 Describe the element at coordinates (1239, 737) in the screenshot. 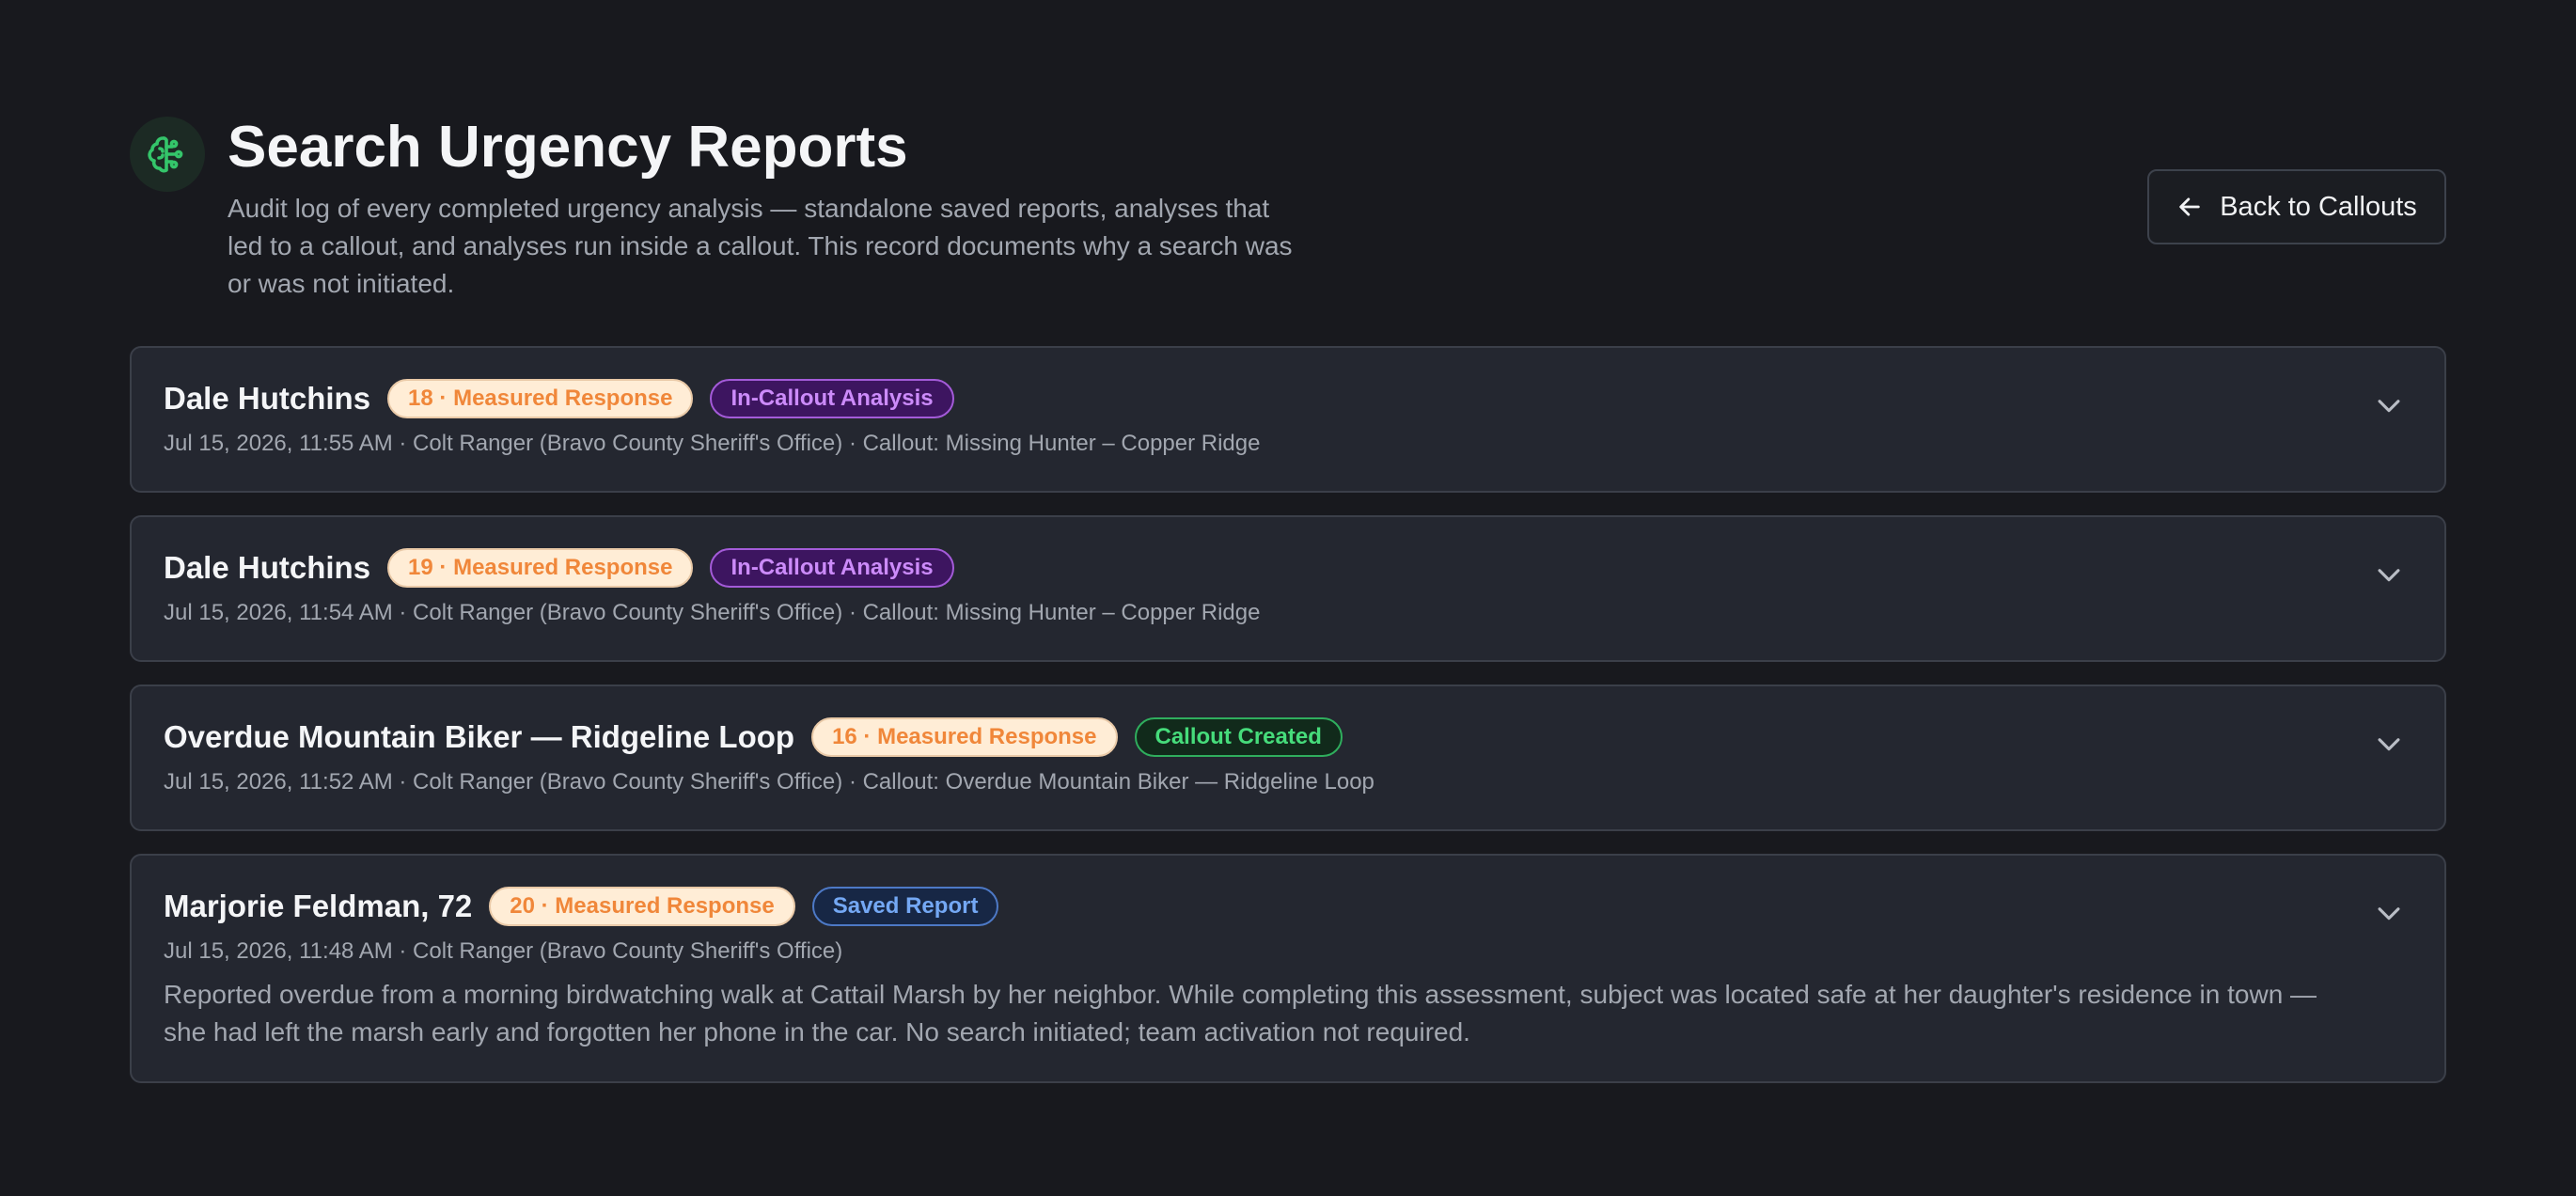

I see `report-type-badge: Callout Created` at that location.